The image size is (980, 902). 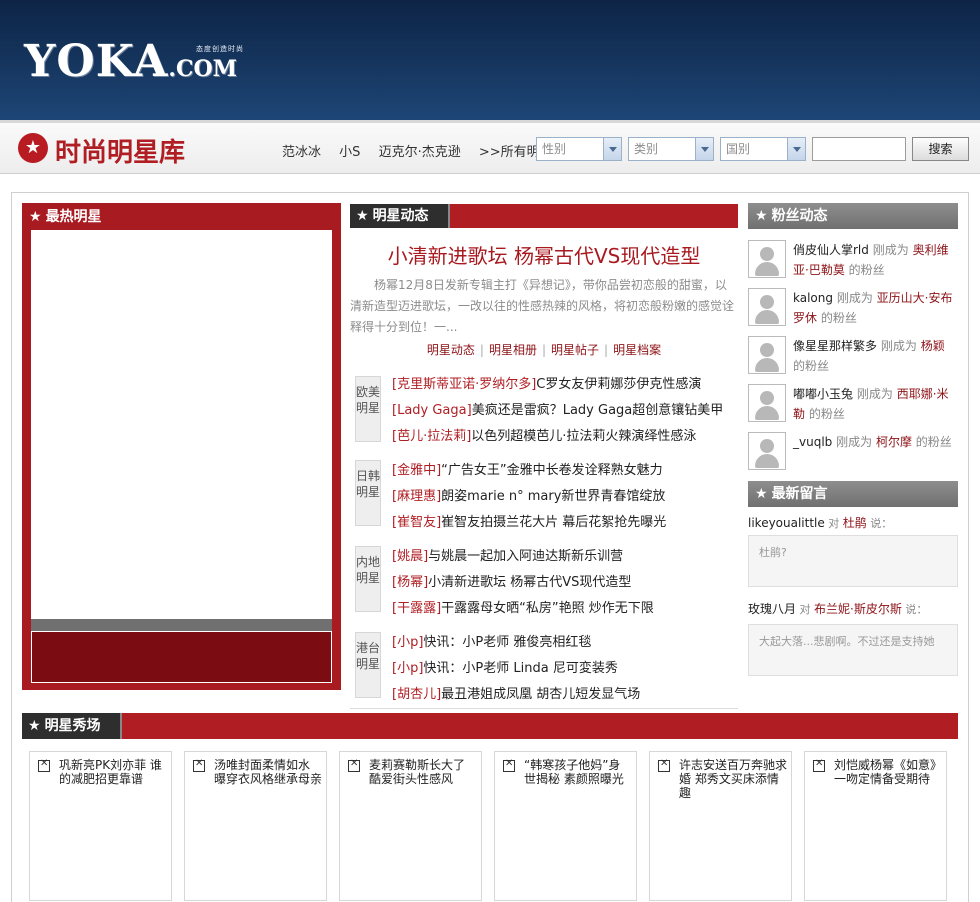 What do you see at coordinates (933, 346) in the screenshot?
I see `fan-star-link: 杨颖` at bounding box center [933, 346].